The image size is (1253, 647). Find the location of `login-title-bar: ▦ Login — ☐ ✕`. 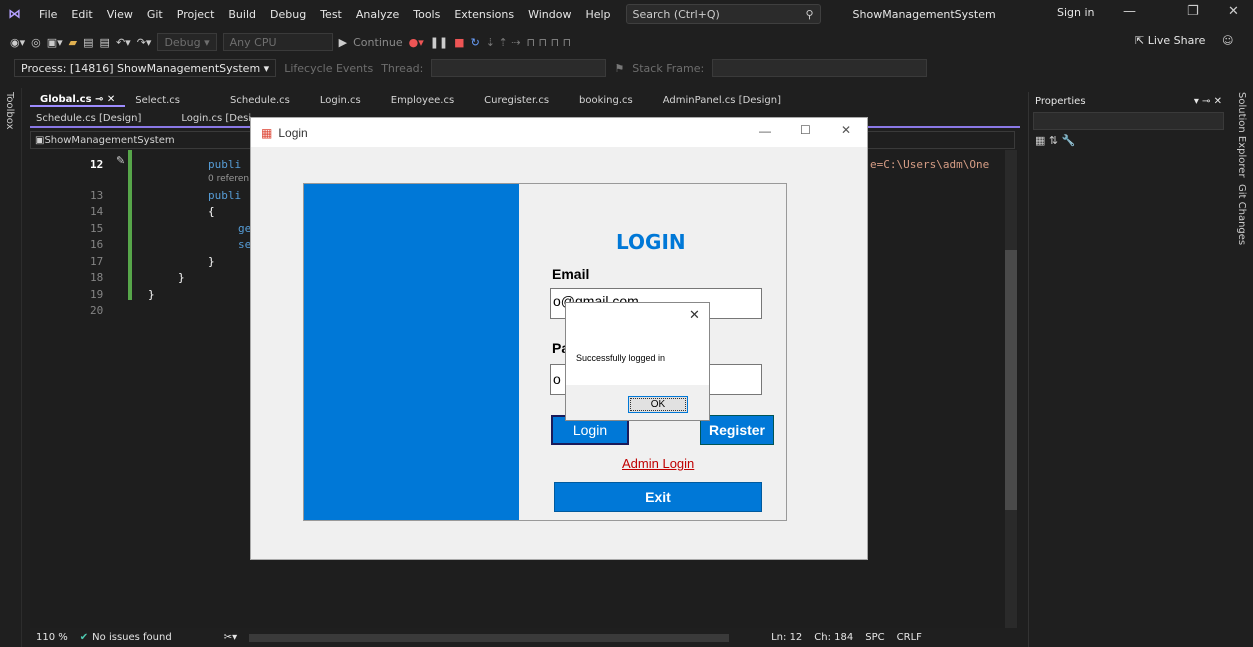

login-title-bar: ▦ Login — ☐ ✕ is located at coordinates (559, 132).